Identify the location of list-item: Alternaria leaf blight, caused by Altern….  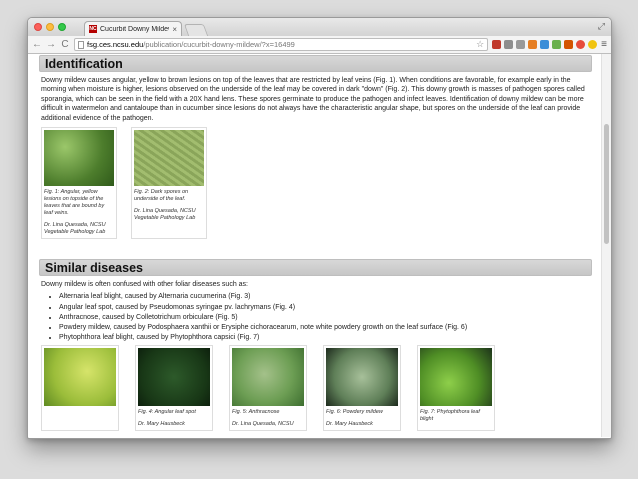
(325, 297).